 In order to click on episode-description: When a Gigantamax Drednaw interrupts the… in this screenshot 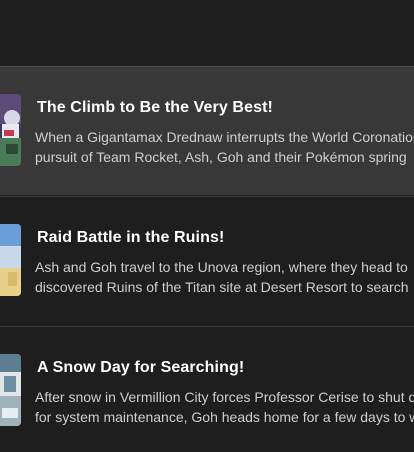, I will do `click(224, 147)`.